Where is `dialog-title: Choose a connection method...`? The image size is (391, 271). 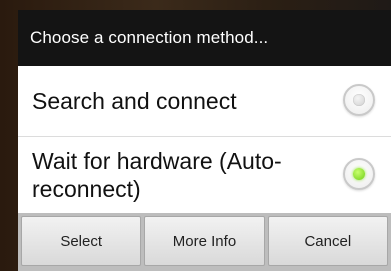 dialog-title: Choose a connection method... is located at coordinates (149, 37).